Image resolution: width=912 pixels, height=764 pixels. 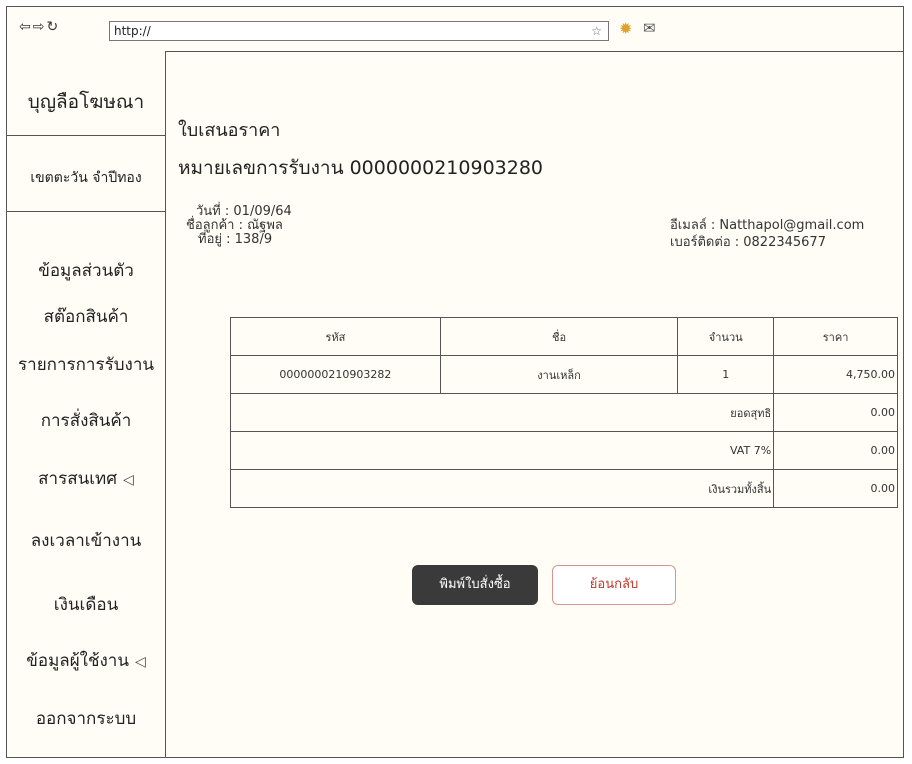 I want to click on sidebar-item-label: สต๊อกสินค้า, so click(x=86, y=317).